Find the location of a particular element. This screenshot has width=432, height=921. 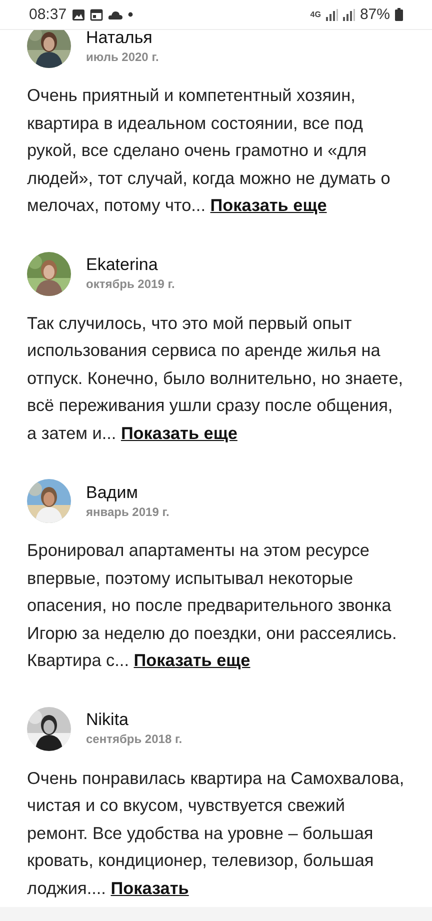

review-date: январь 2019 г. is located at coordinates (128, 512).